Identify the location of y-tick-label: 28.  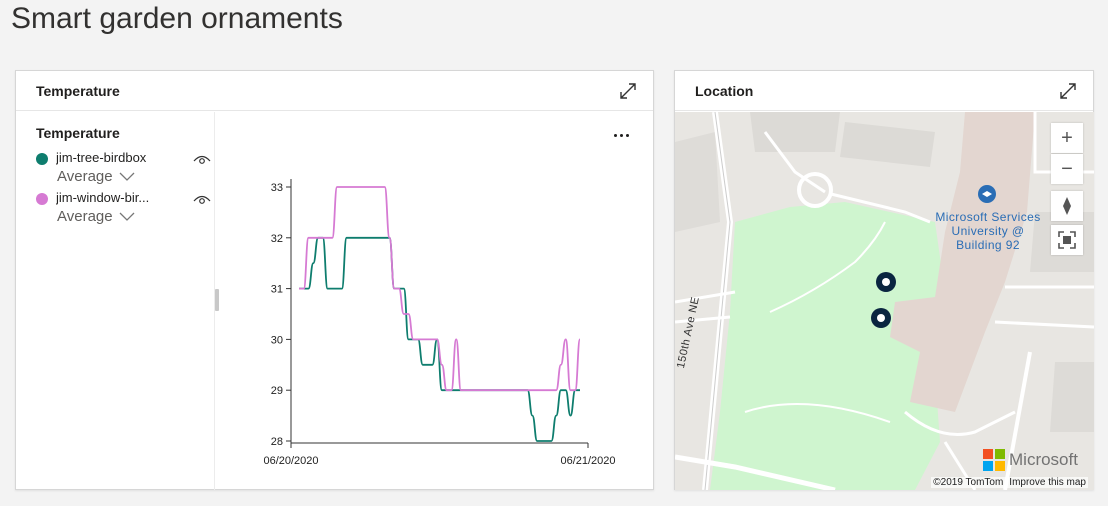
(277, 442).